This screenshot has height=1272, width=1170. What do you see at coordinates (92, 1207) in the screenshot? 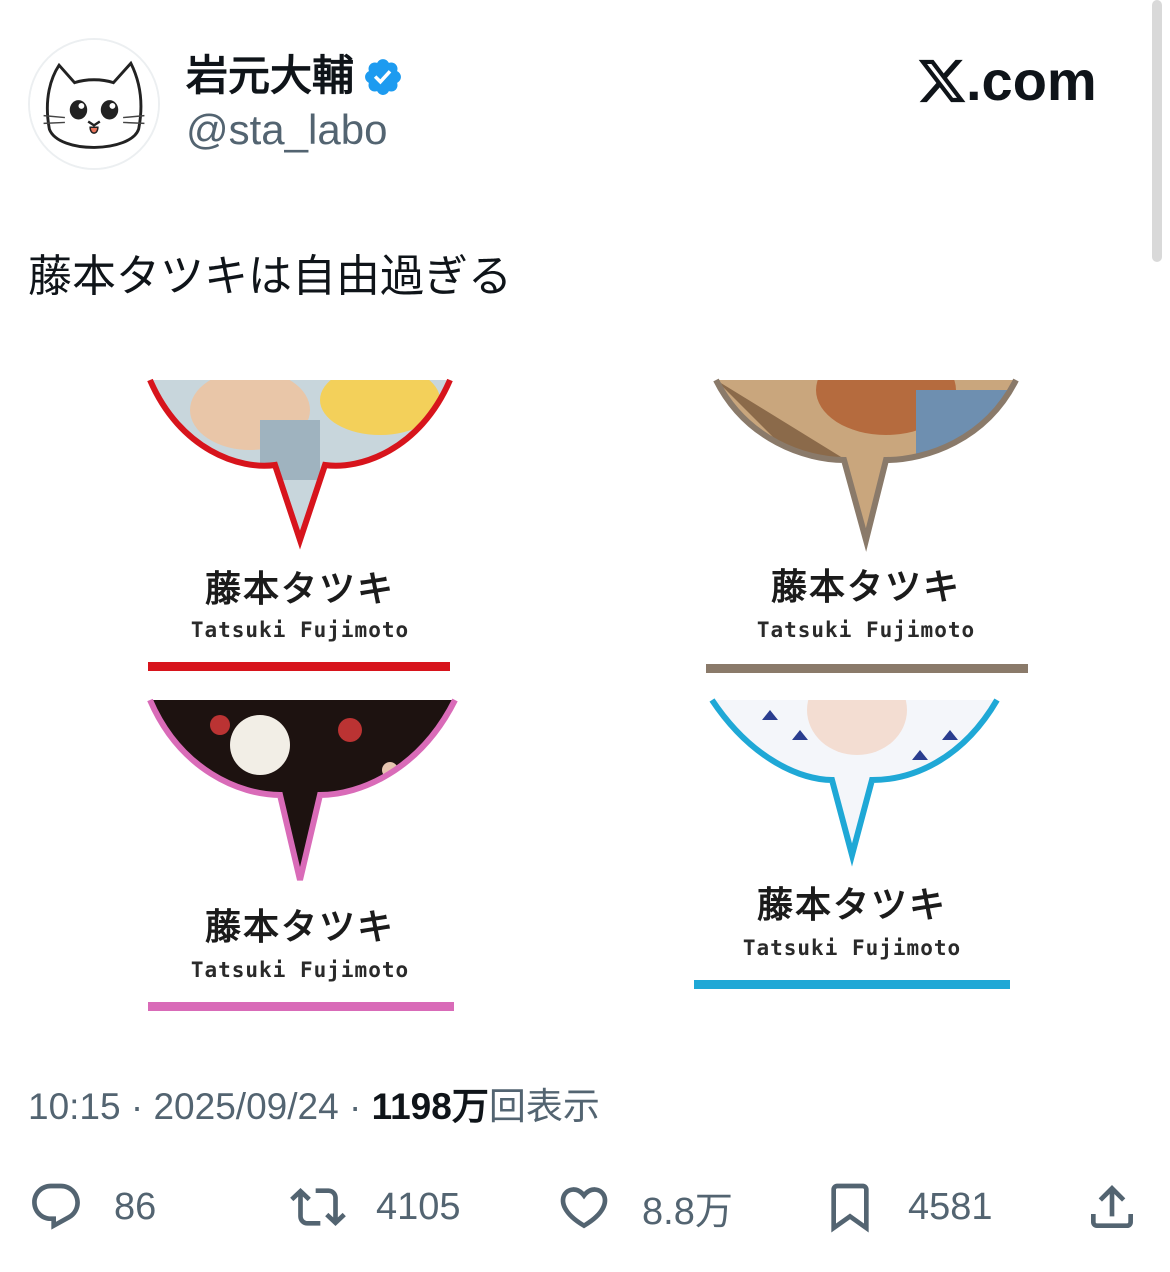
I see `reply-button: 86` at bounding box center [92, 1207].